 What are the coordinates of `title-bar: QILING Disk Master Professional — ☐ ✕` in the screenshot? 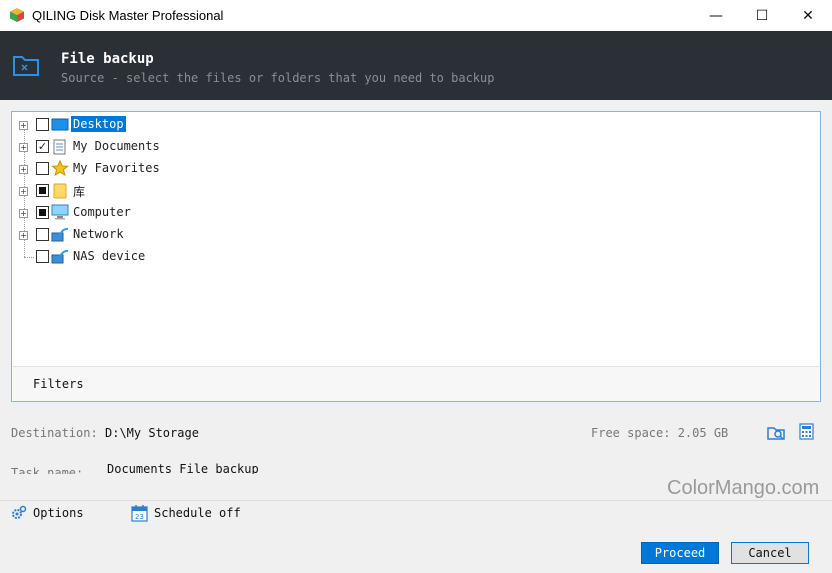 It's located at (416, 15).